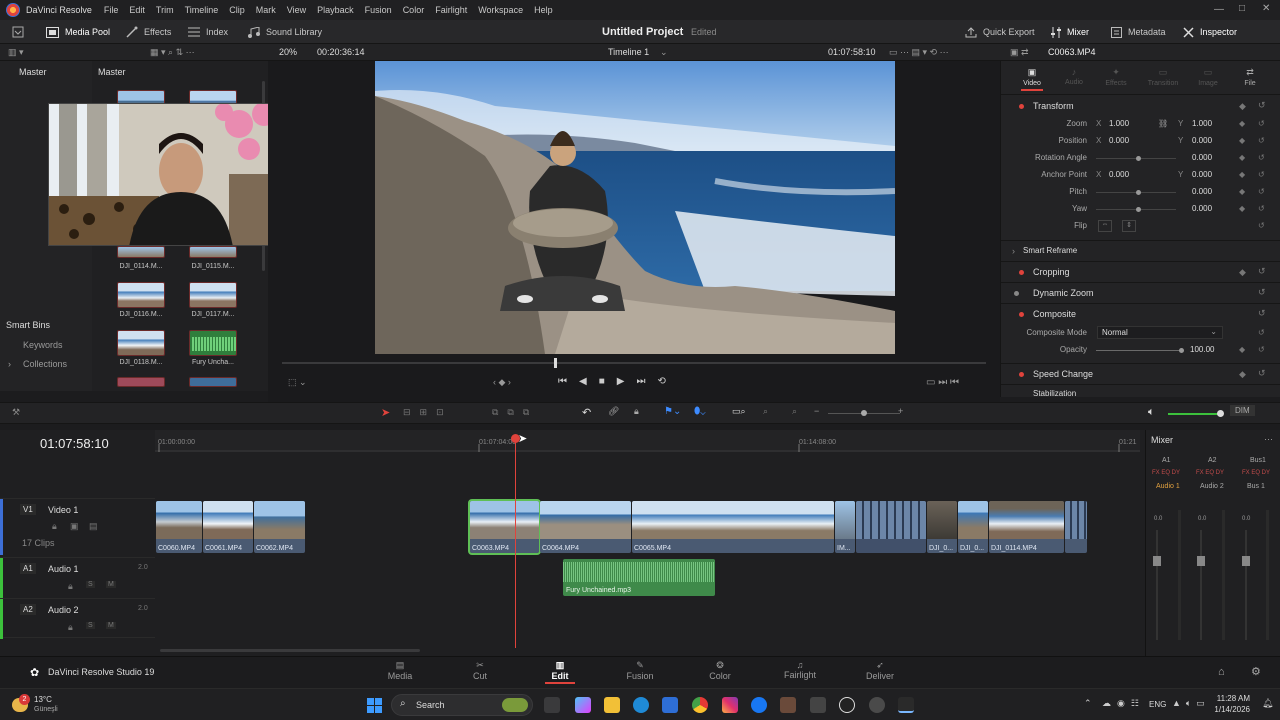 This screenshot has height=720, width=1280. Describe the element at coordinates (266, 10) in the screenshot. I see `menu-mark: Mark` at that location.